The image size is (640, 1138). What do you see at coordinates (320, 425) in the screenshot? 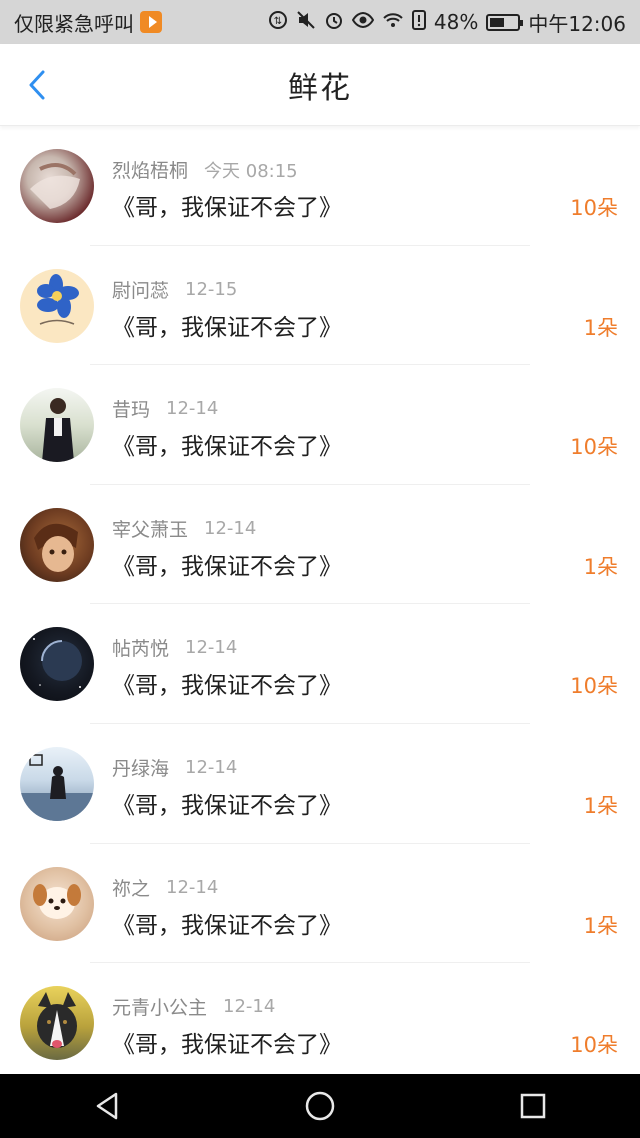
I see `list-item: 昔玛 12-14 《哥，我保证不会了》 10朵` at bounding box center [320, 425].